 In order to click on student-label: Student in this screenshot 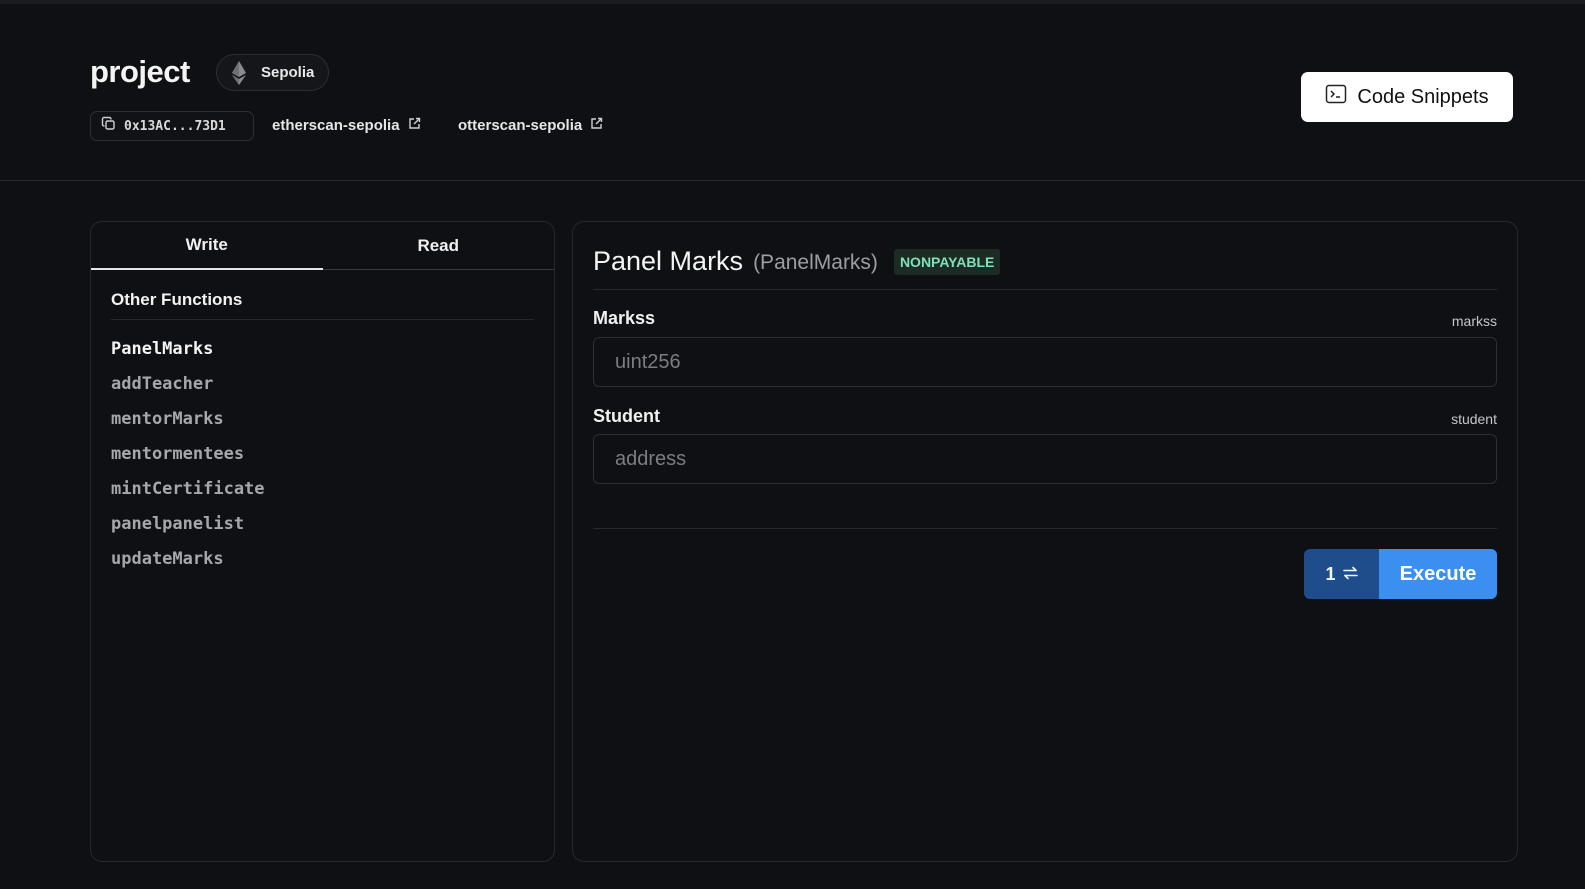, I will do `click(626, 416)`.